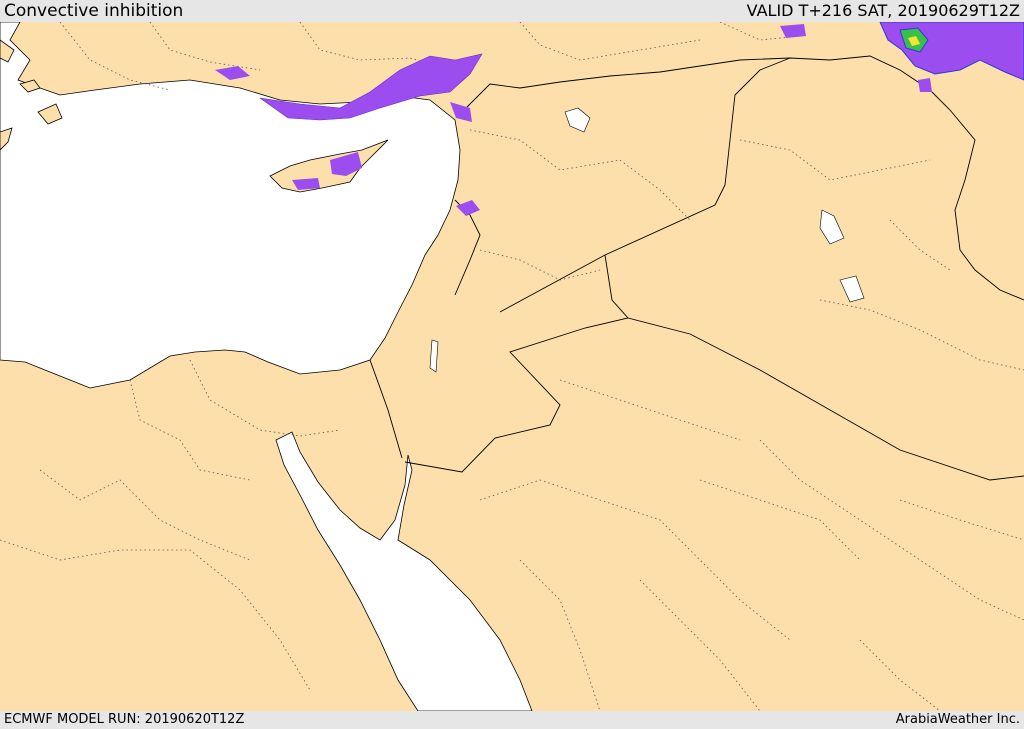  I want to click on credit: ArabiaWeather Inc., so click(957, 719).